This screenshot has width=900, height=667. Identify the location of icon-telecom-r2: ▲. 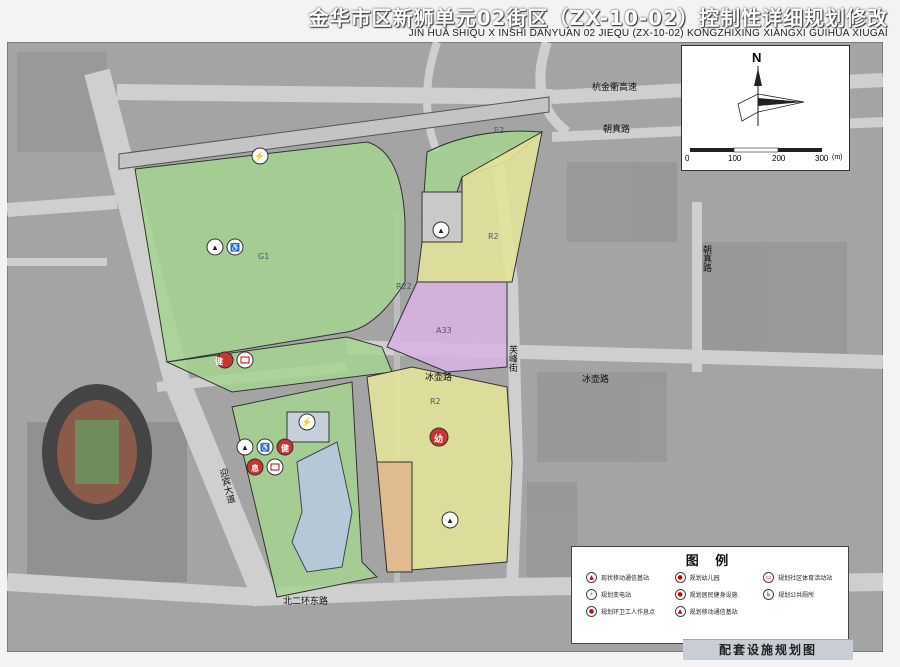
(450, 520).